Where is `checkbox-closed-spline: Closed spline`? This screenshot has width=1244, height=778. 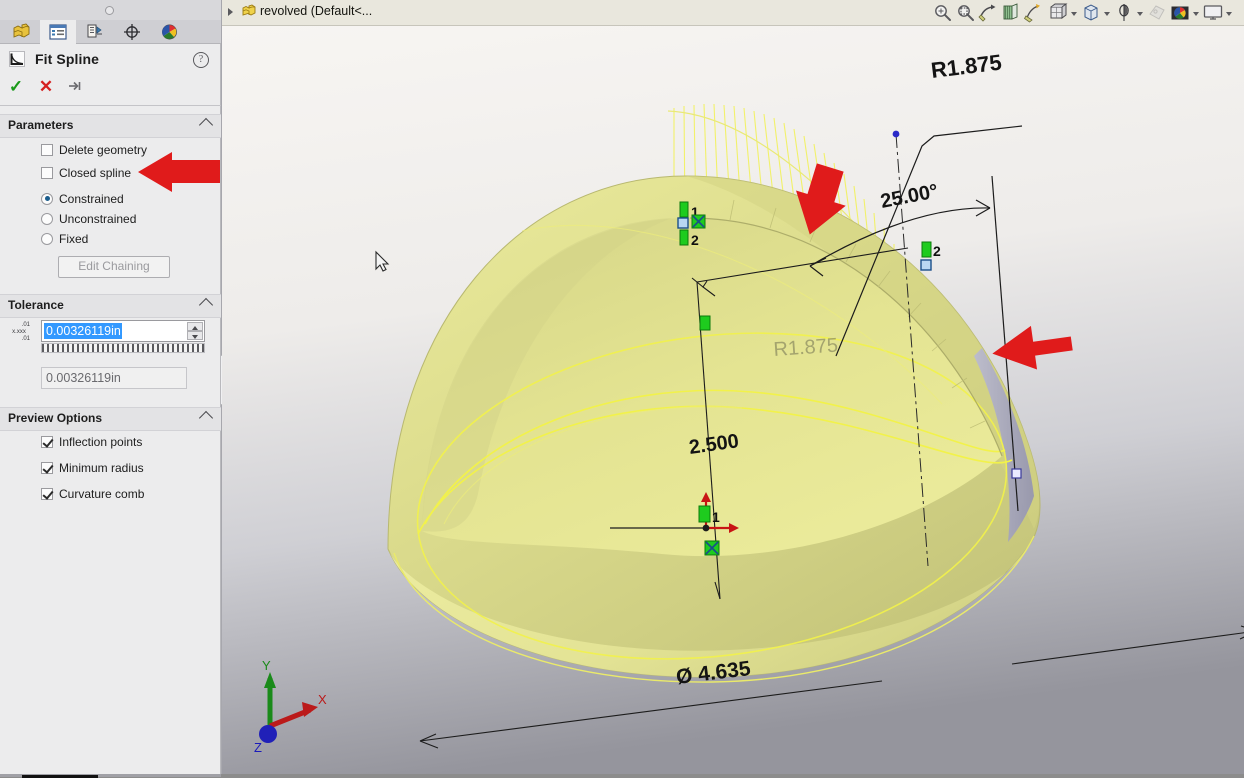
checkbox-closed-spline: Closed spline is located at coordinates (86, 172).